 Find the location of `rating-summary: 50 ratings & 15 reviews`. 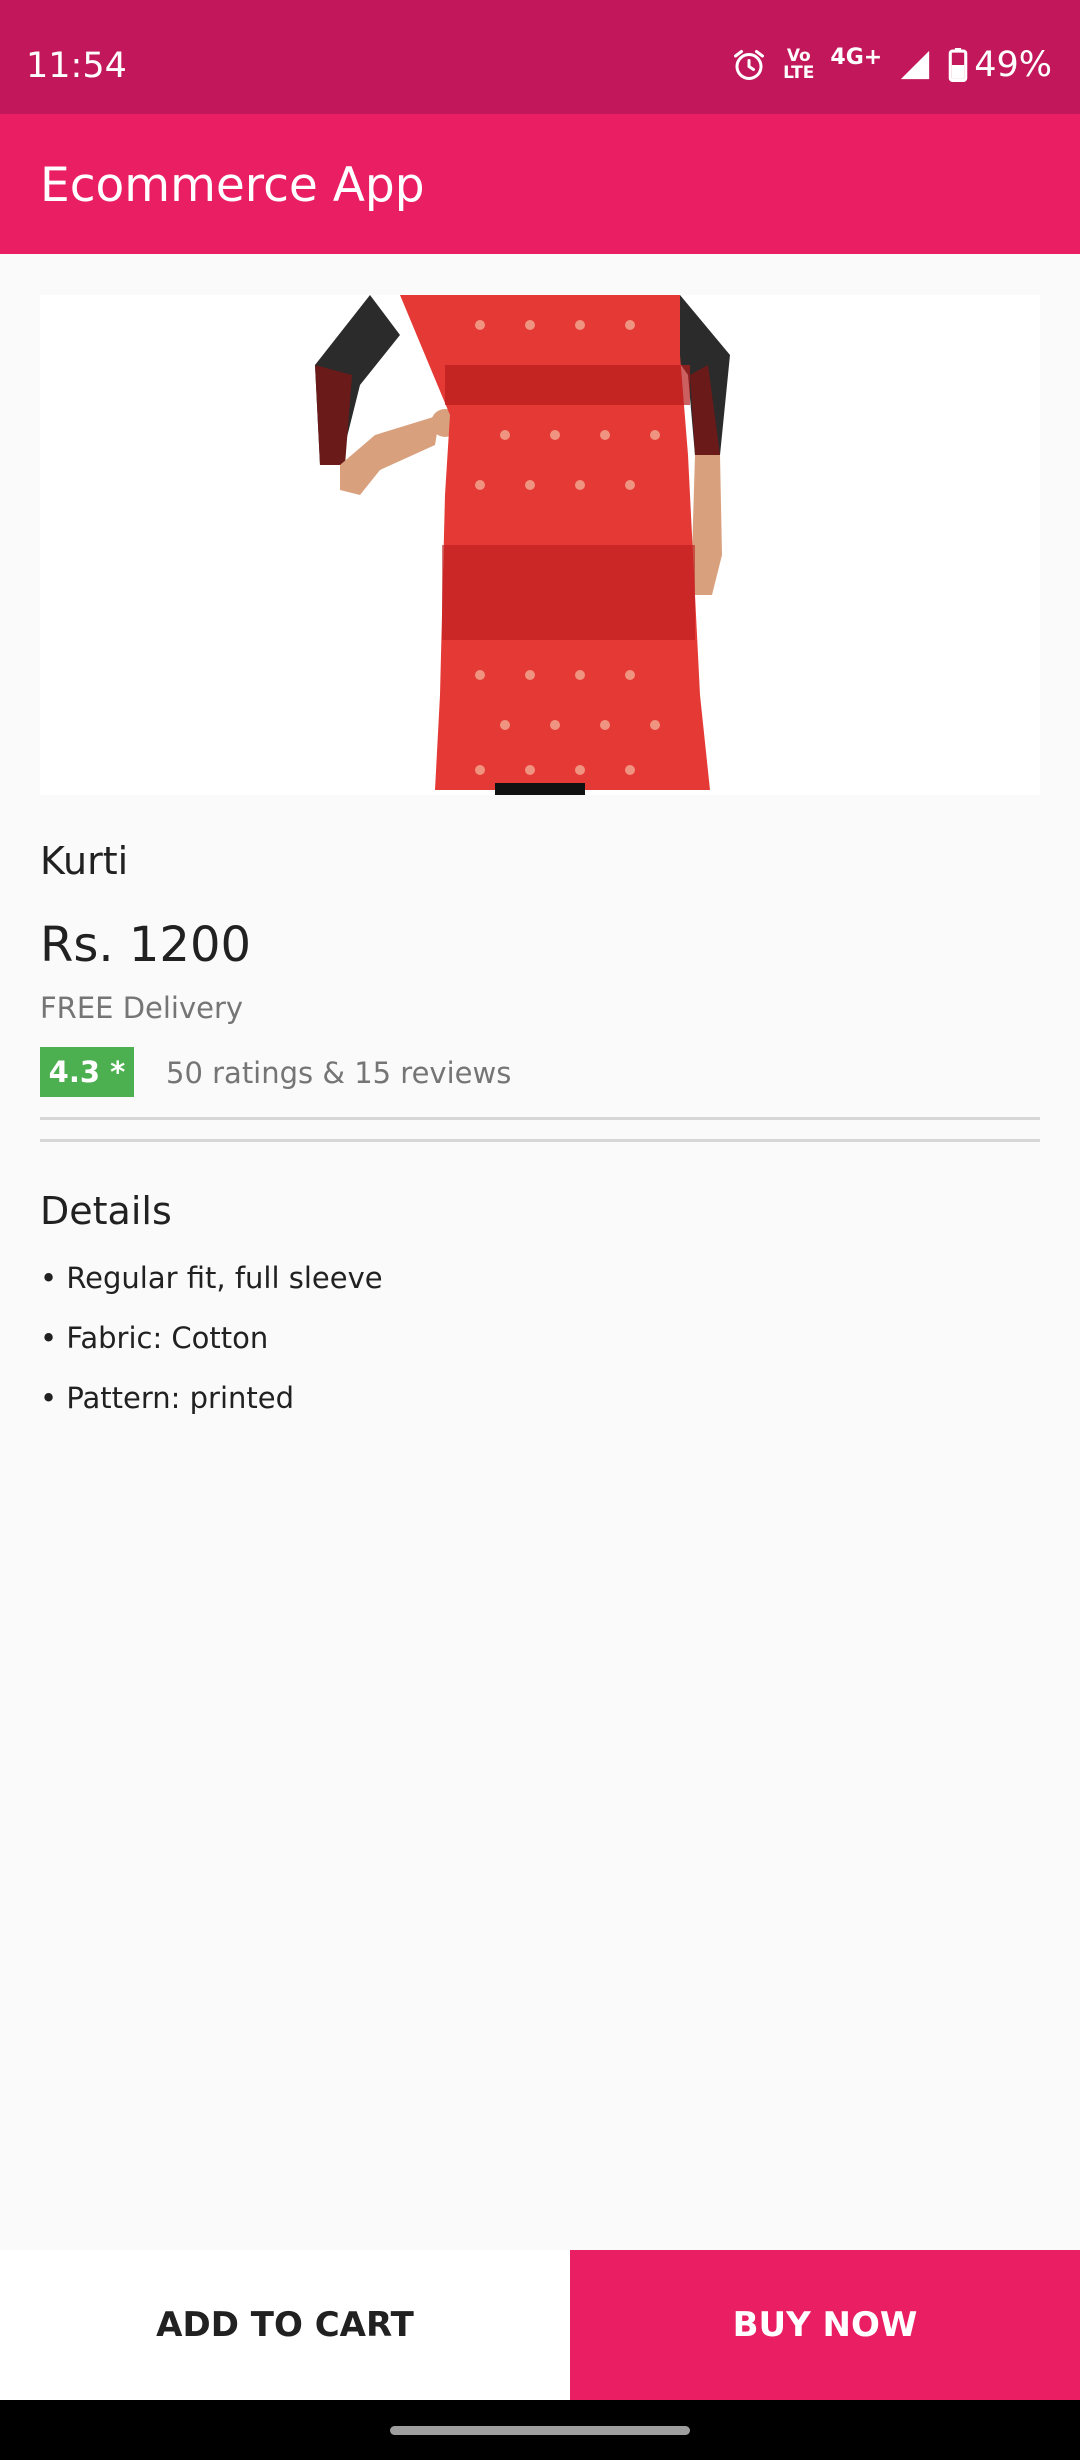

rating-summary: 50 ratings & 15 reviews is located at coordinates (339, 1073).